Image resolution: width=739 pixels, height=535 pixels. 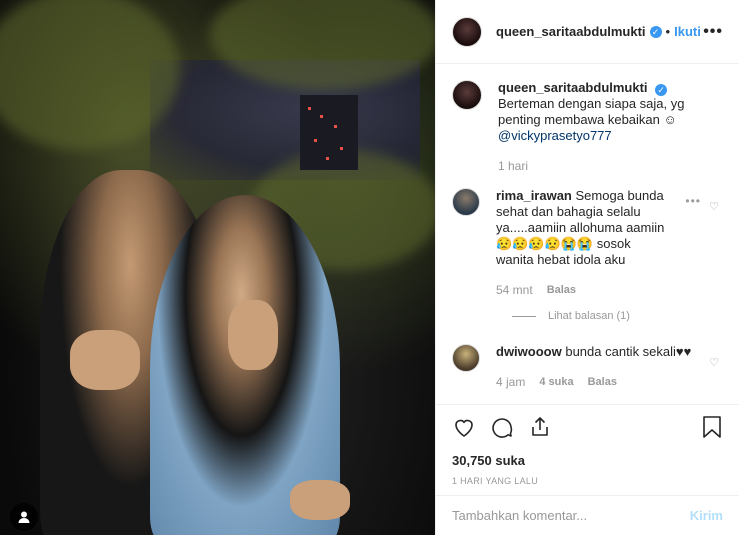 What do you see at coordinates (464, 429) in the screenshot?
I see `like-heart-icon` at bounding box center [464, 429].